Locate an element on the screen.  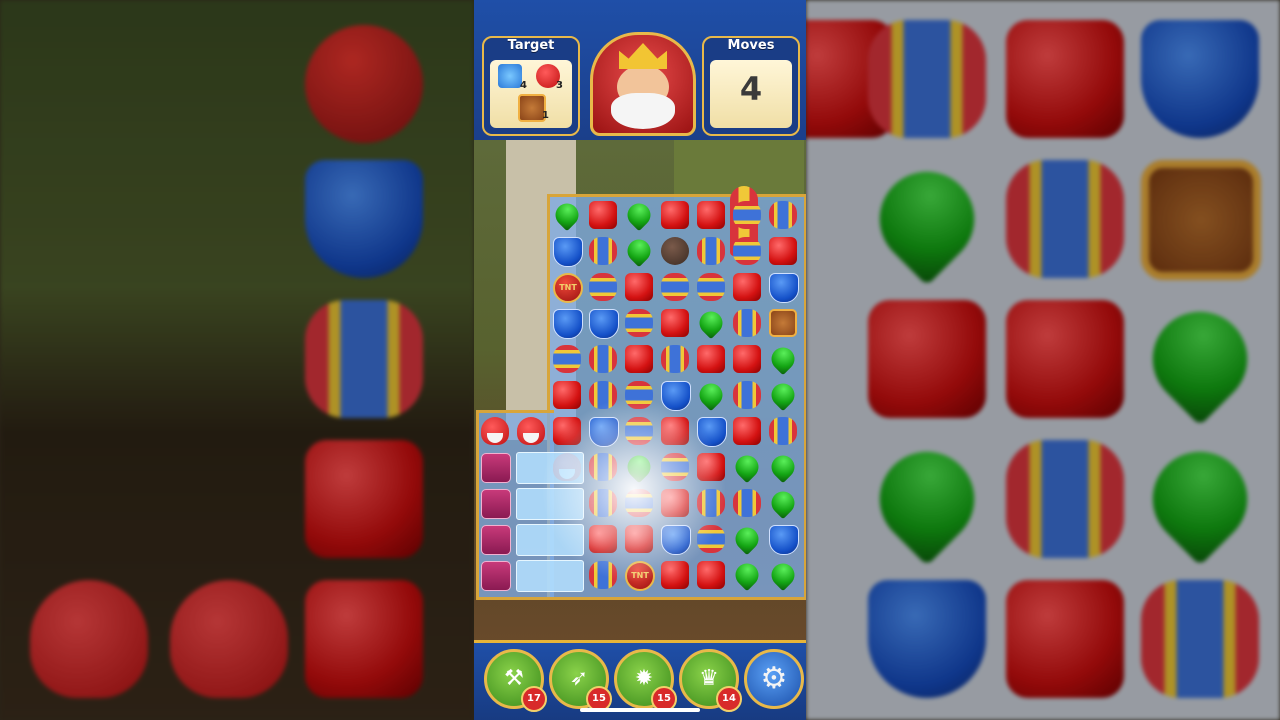
arrow-booster-button: ➶ 15 is located at coordinates (580, 680).